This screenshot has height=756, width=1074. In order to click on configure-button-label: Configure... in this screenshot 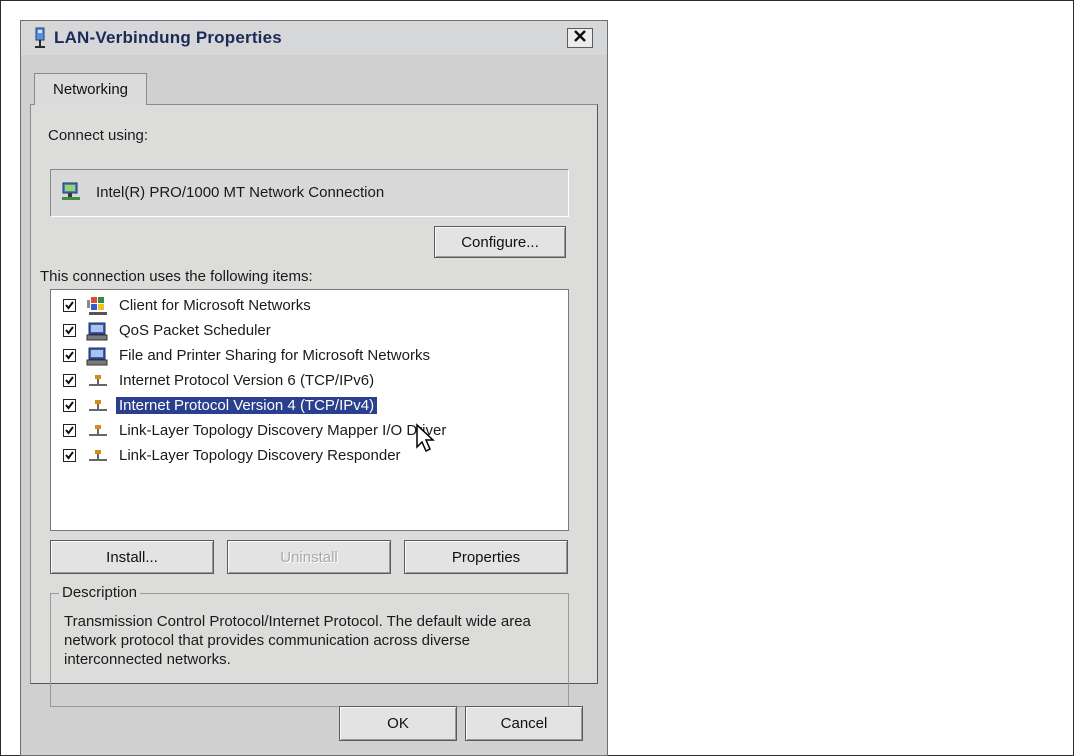, I will do `click(500, 242)`.